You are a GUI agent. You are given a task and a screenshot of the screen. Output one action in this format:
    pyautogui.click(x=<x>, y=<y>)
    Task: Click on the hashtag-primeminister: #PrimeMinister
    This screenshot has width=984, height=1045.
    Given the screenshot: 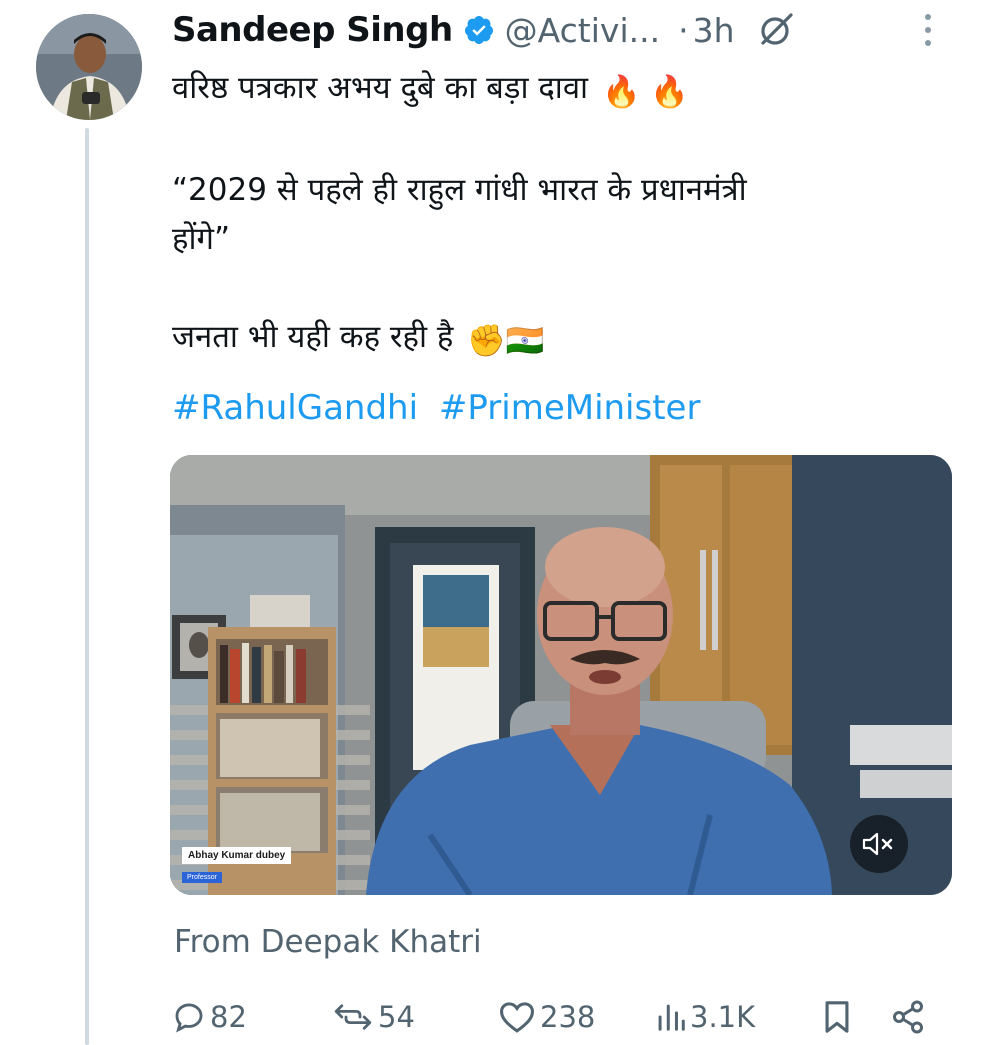 What is the action you would take?
    pyautogui.click(x=570, y=408)
    